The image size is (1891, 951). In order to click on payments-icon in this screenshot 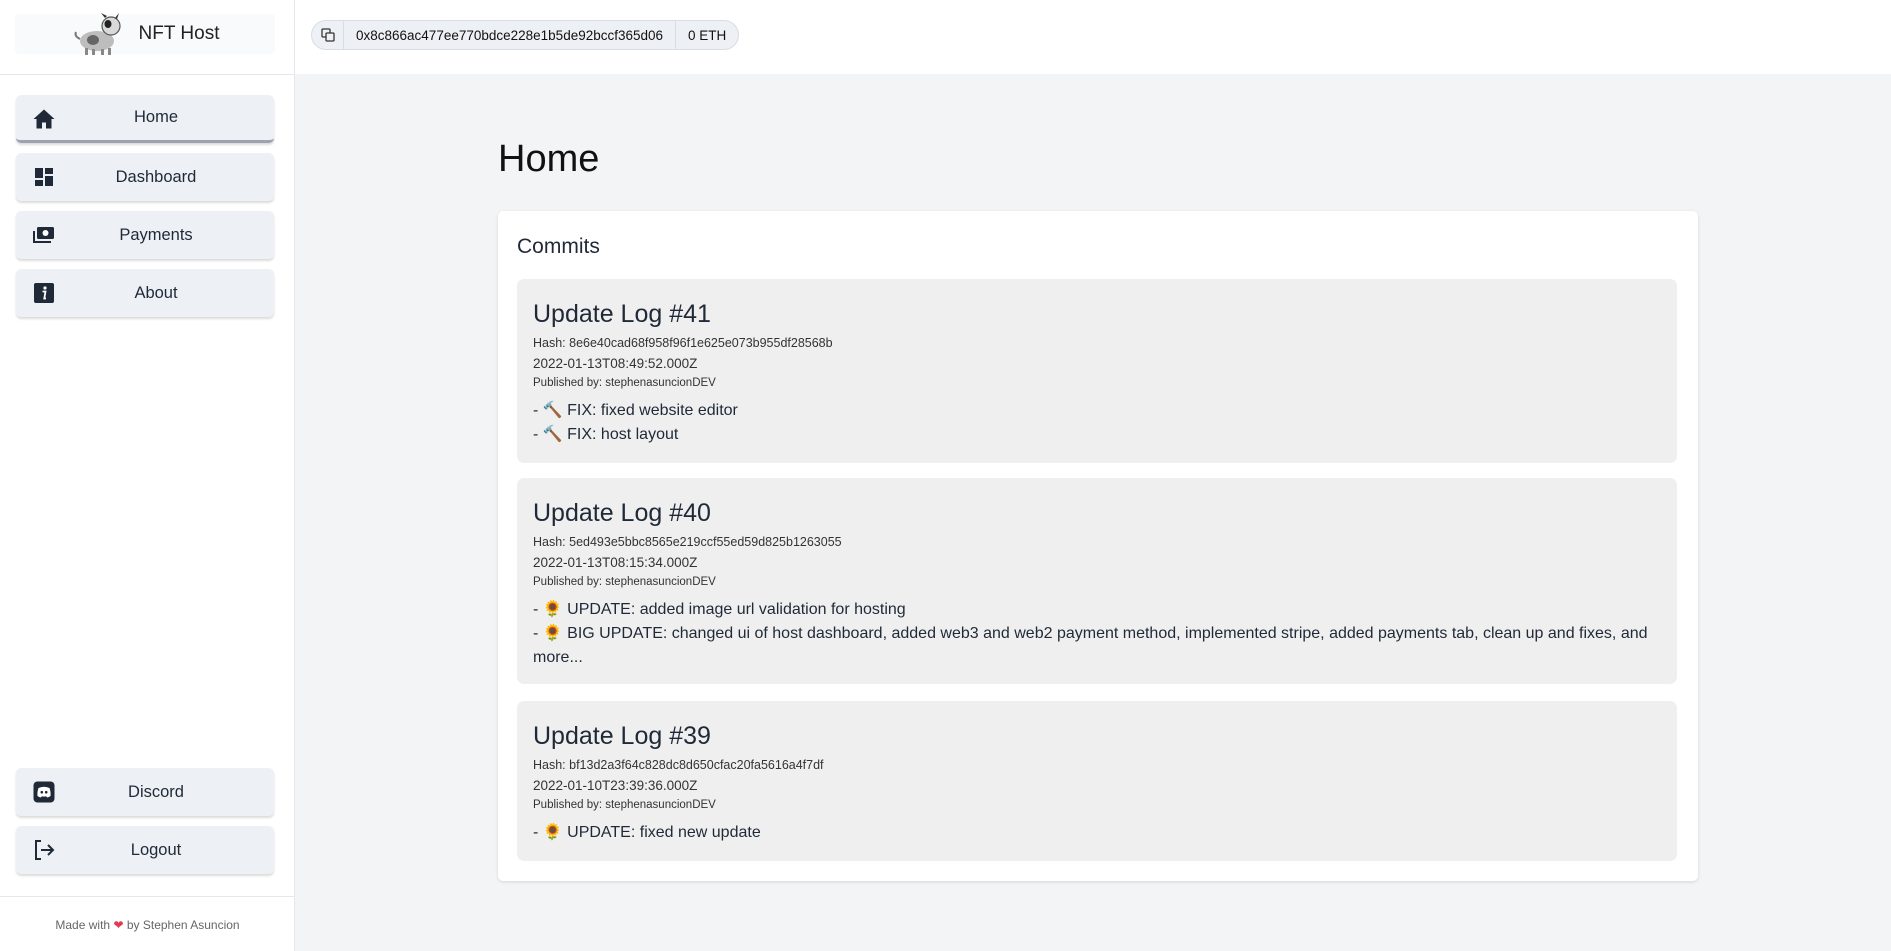, I will do `click(43, 235)`.